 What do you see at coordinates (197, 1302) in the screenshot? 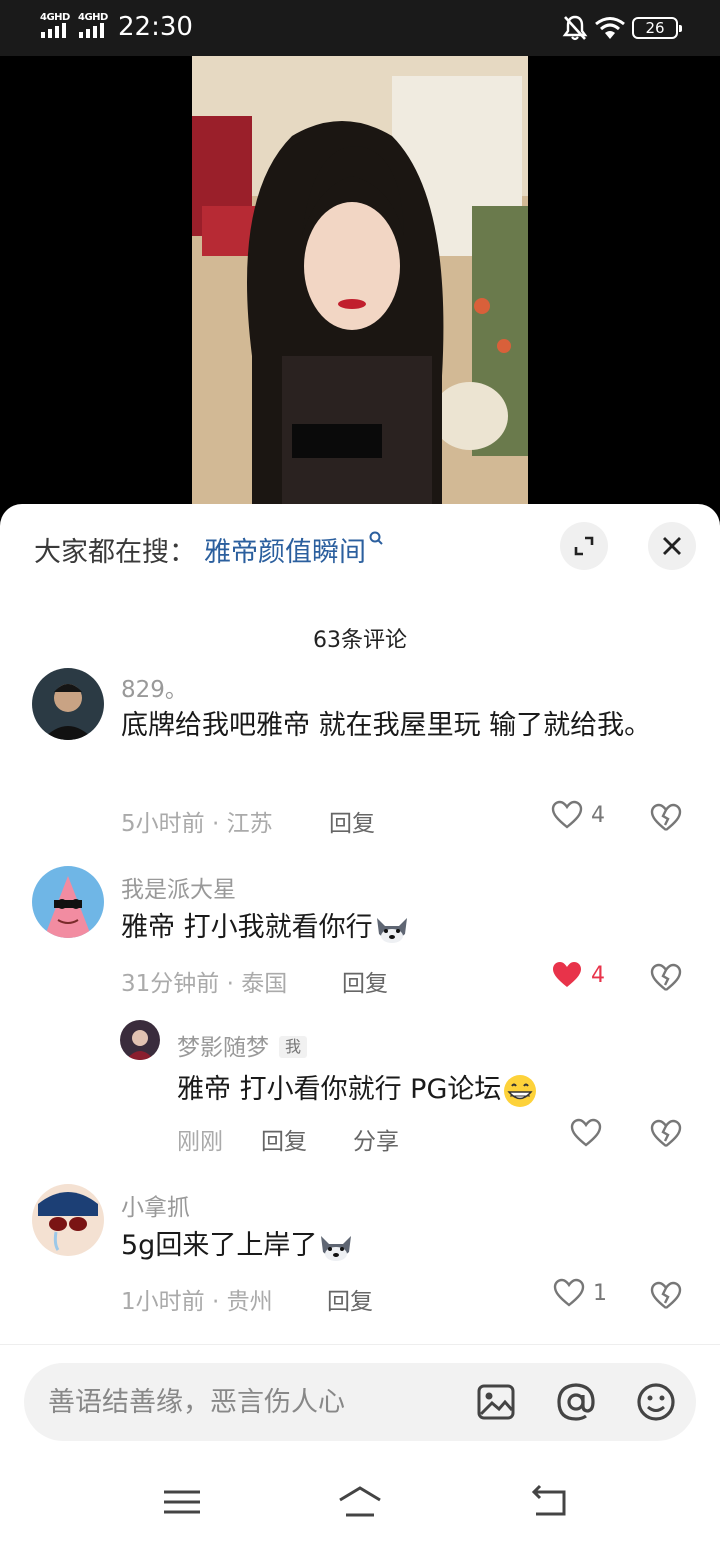
I see `comment-meta: 1小时前 · 贵州` at bounding box center [197, 1302].